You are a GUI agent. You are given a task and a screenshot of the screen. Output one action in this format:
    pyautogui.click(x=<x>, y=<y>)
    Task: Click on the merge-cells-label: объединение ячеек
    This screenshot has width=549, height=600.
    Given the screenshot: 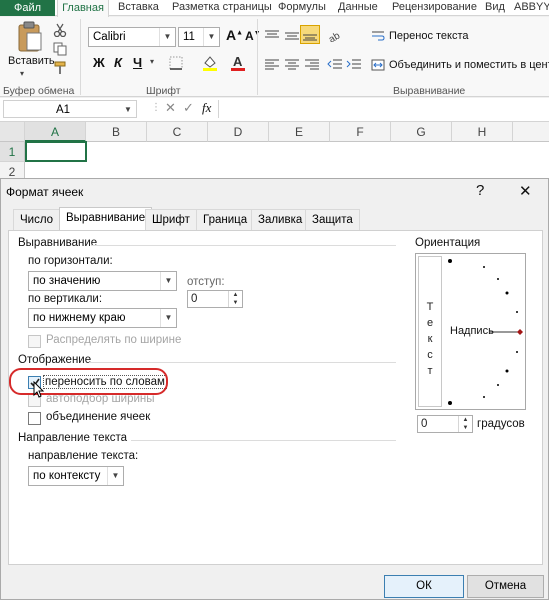 What is the action you would take?
    pyautogui.click(x=98, y=417)
    